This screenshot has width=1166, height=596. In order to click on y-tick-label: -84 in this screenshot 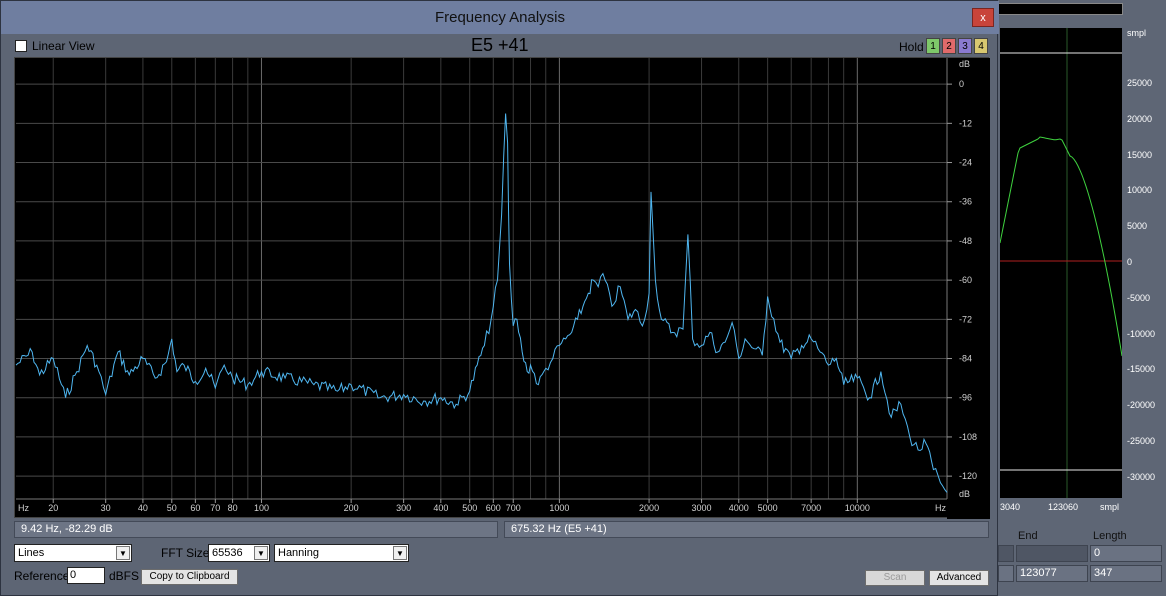, I will do `click(965, 359)`.